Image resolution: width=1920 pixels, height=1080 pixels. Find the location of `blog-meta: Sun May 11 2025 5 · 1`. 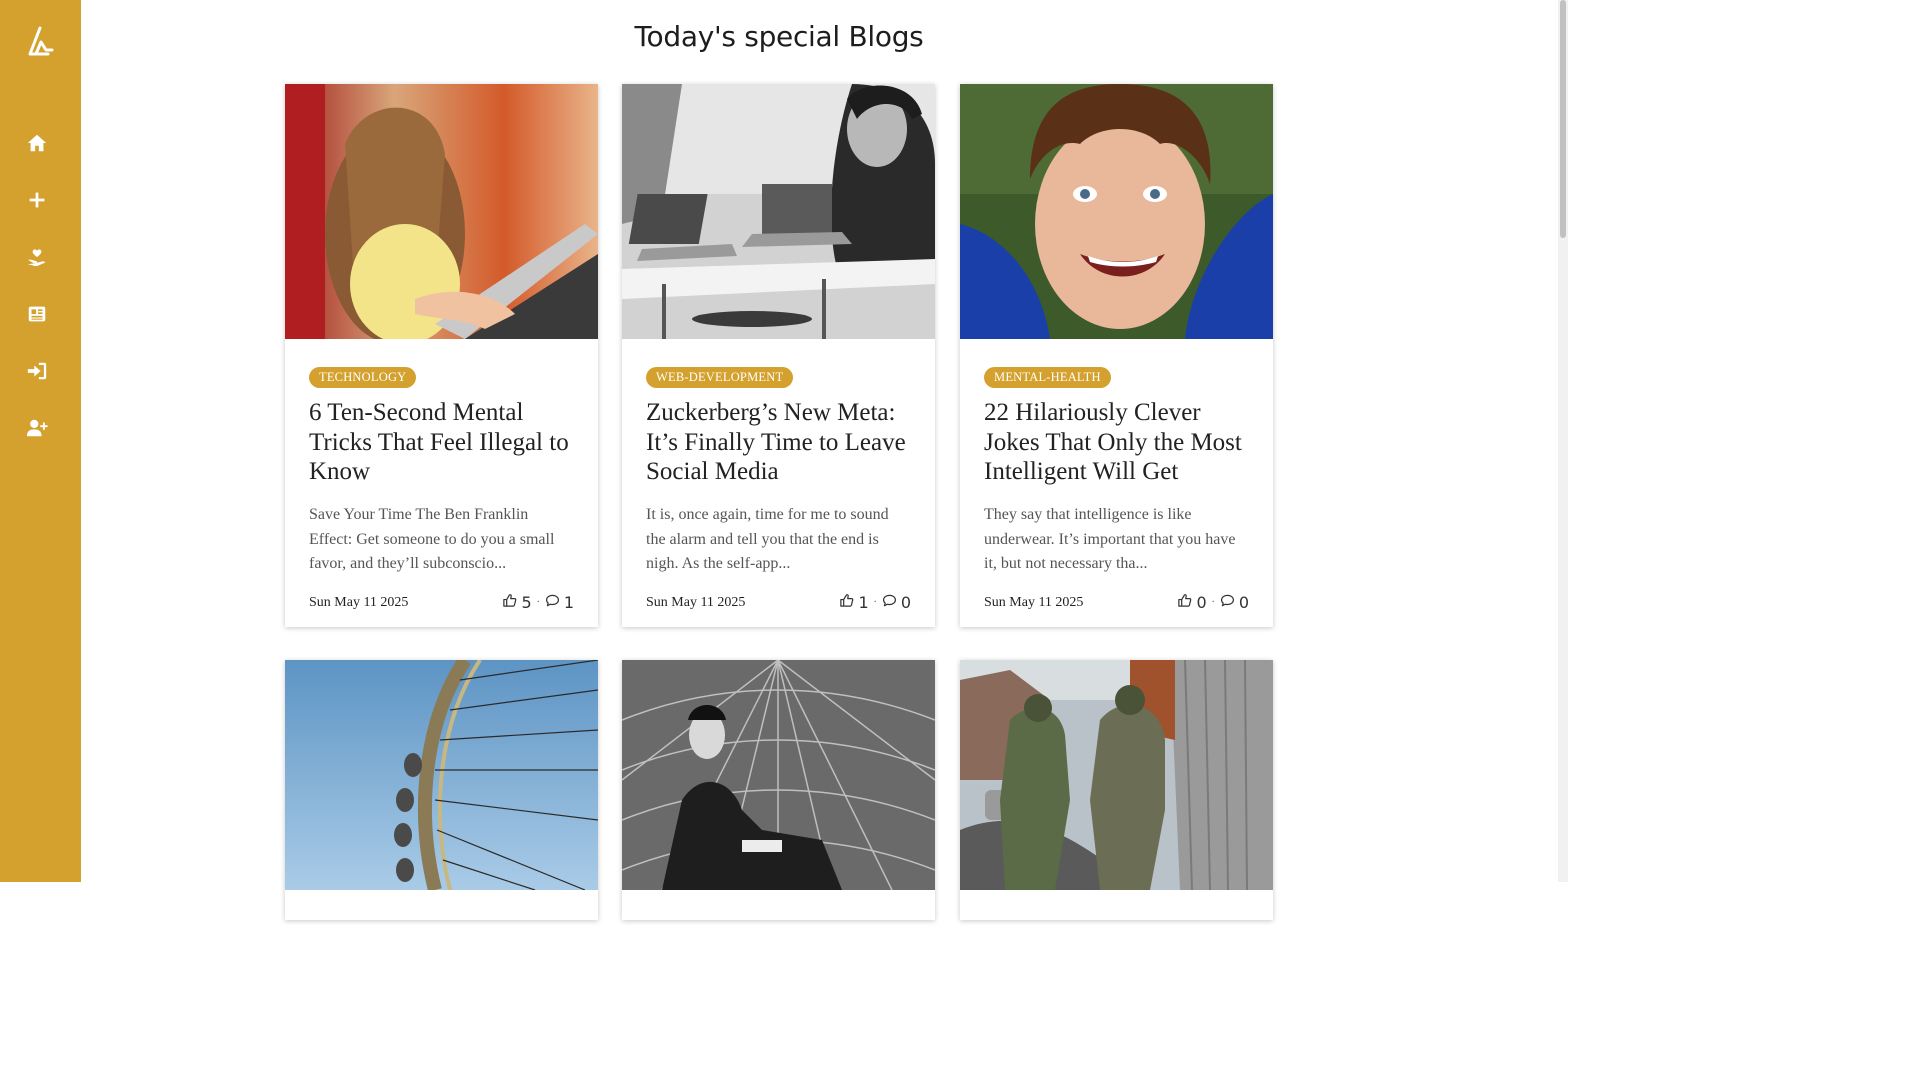

blog-meta: Sun May 11 2025 5 · 1 is located at coordinates (441, 602).